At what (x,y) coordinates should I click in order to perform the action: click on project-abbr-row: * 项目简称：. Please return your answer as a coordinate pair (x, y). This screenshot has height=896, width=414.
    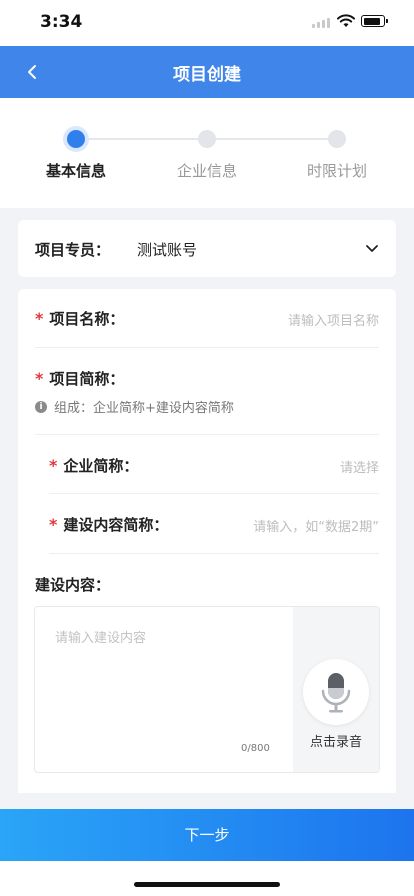
    Looking at the image, I should click on (207, 378).